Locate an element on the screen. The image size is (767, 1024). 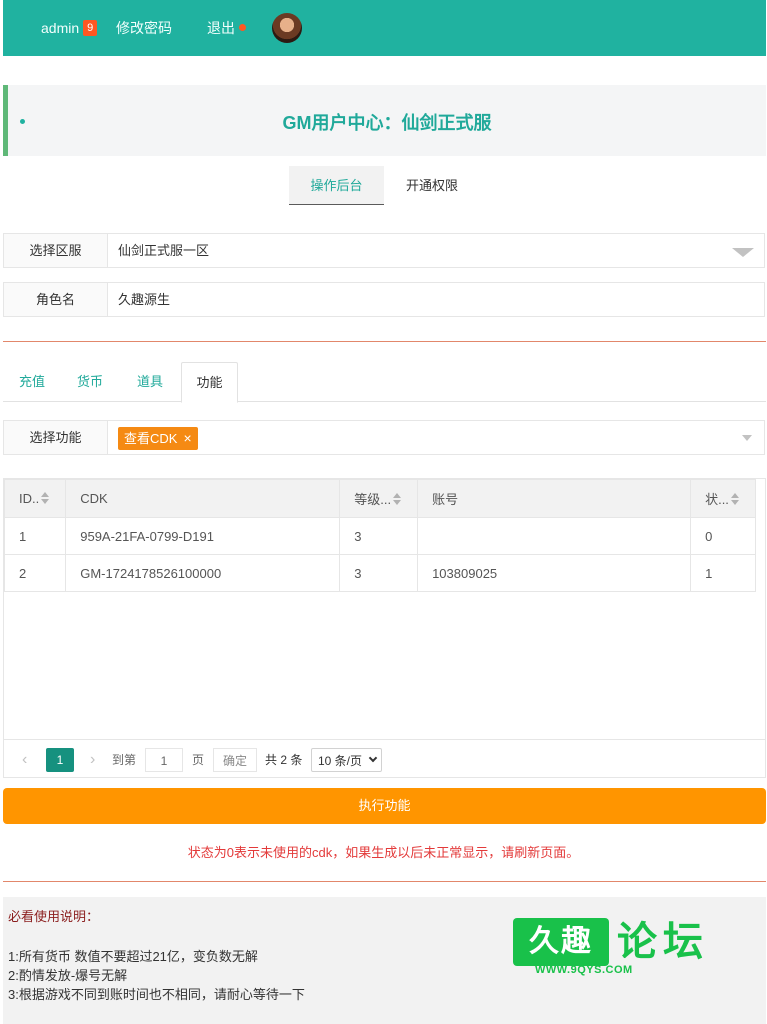
page-size-value: 10 条/页 is located at coordinates (340, 761).